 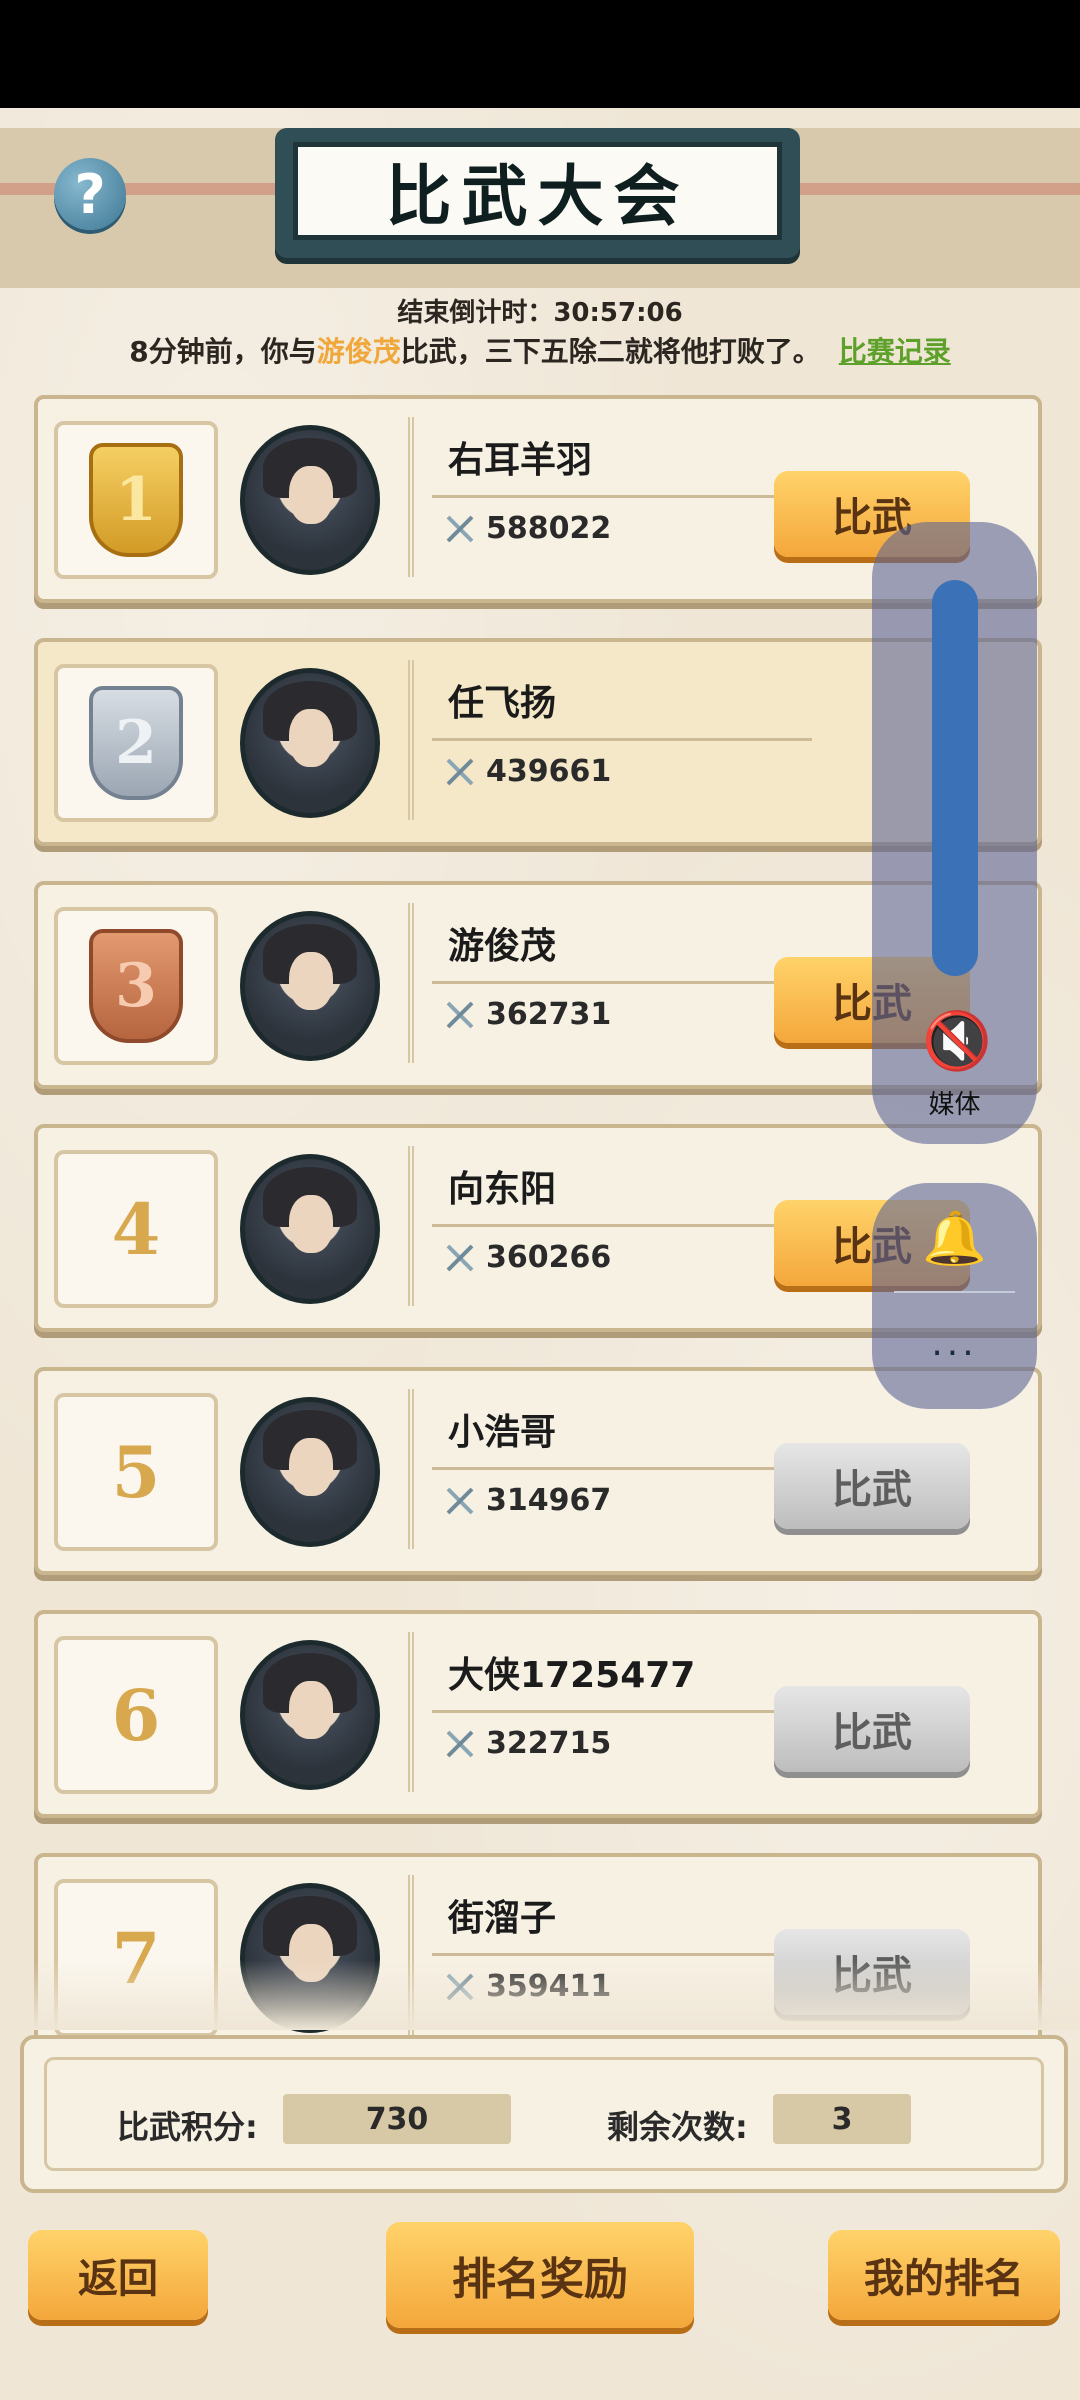 I want to click on rank-badge: 1, so click(x=136, y=500).